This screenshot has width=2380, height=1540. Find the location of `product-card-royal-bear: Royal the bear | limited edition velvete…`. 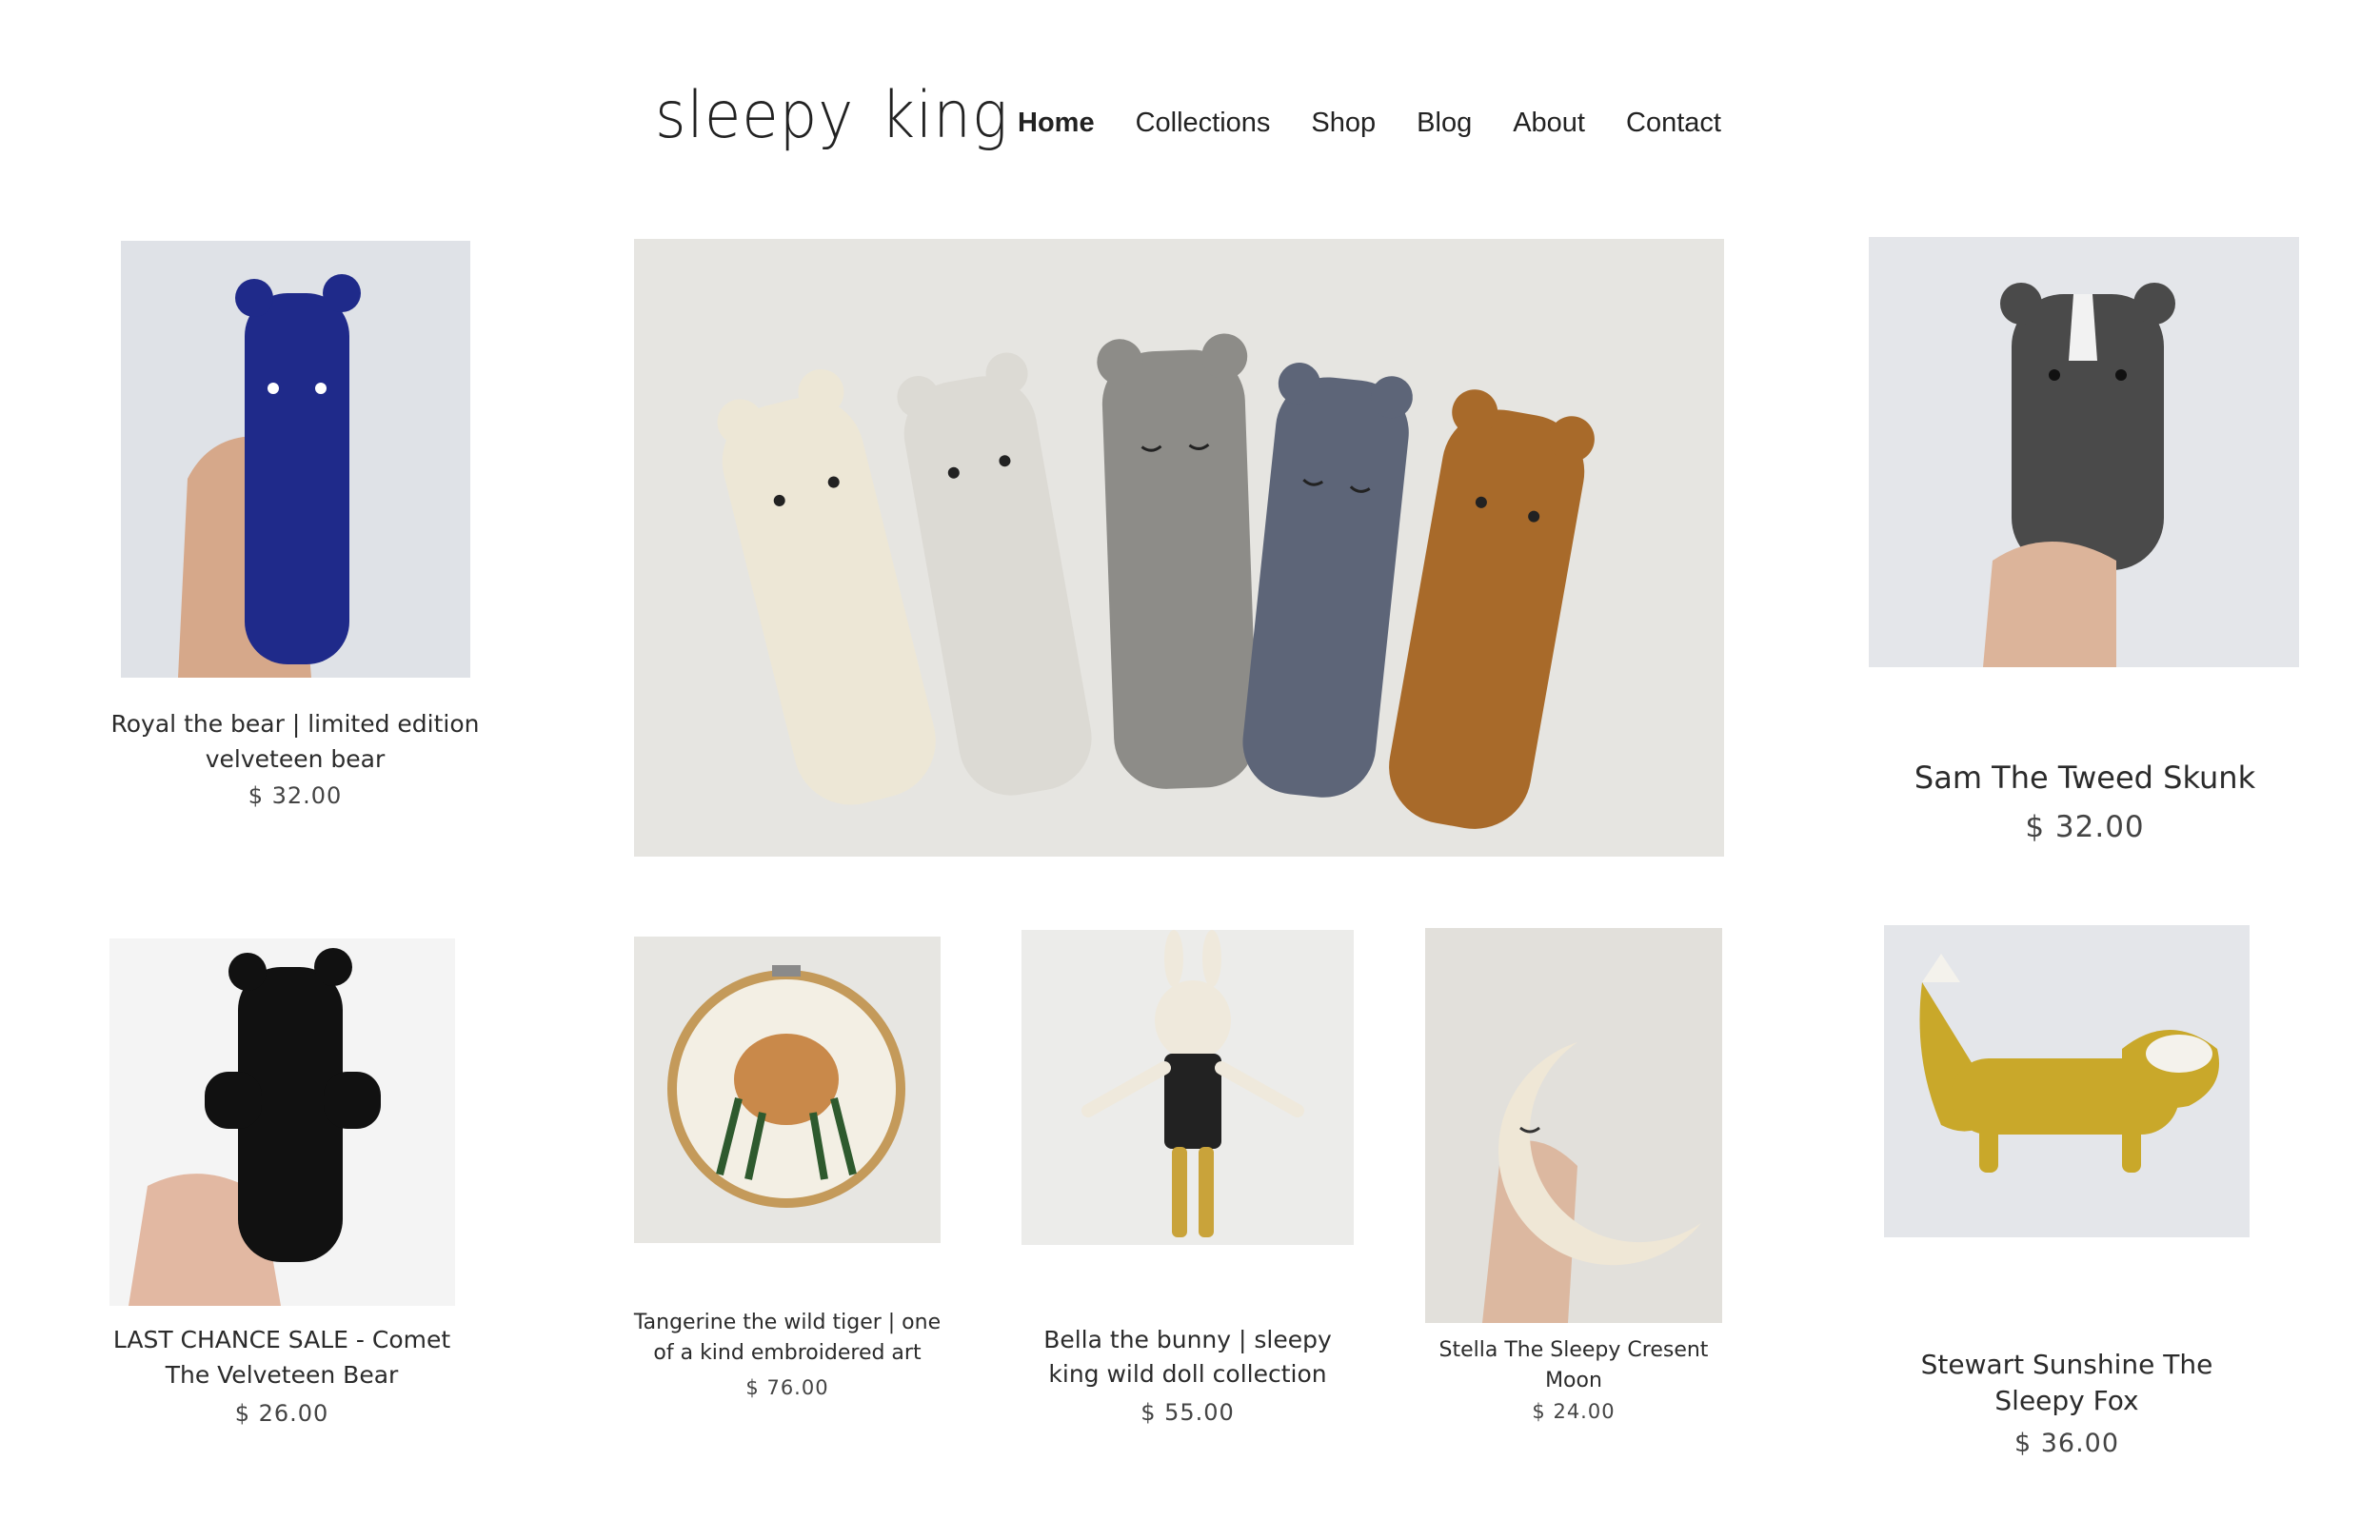

product-card-royal-bear: Royal the bear | limited edition velvete… is located at coordinates (295, 757).